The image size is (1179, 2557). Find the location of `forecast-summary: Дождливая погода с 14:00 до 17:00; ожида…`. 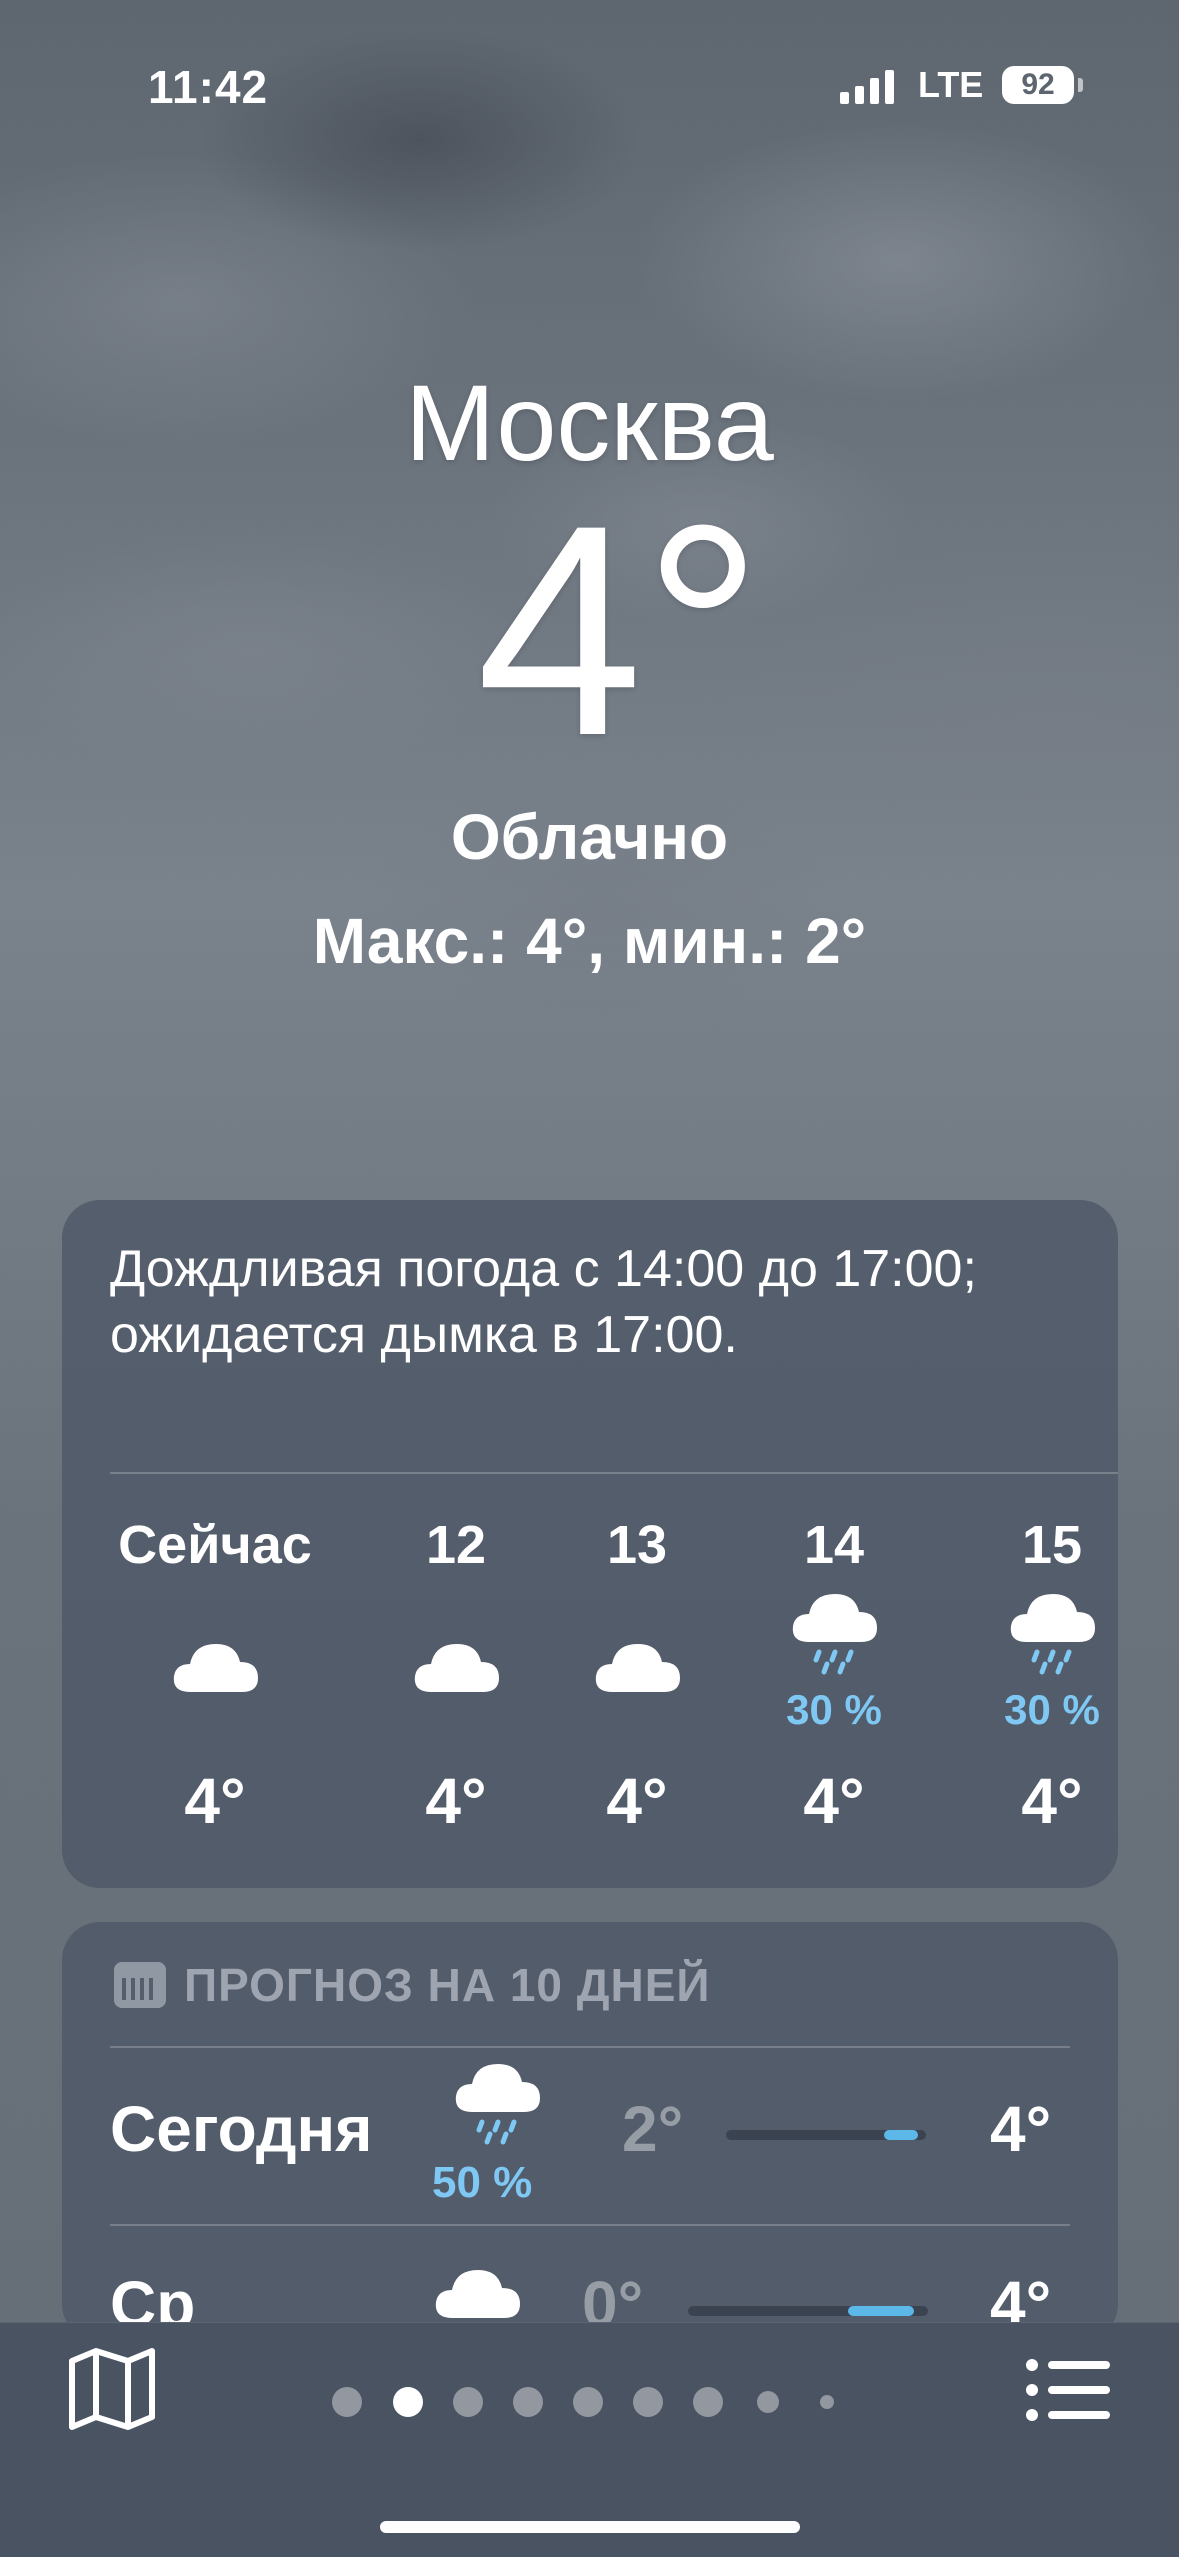

forecast-summary: Дождливая погода с 14:00 до 17:00; ожида… is located at coordinates (543, 1302).